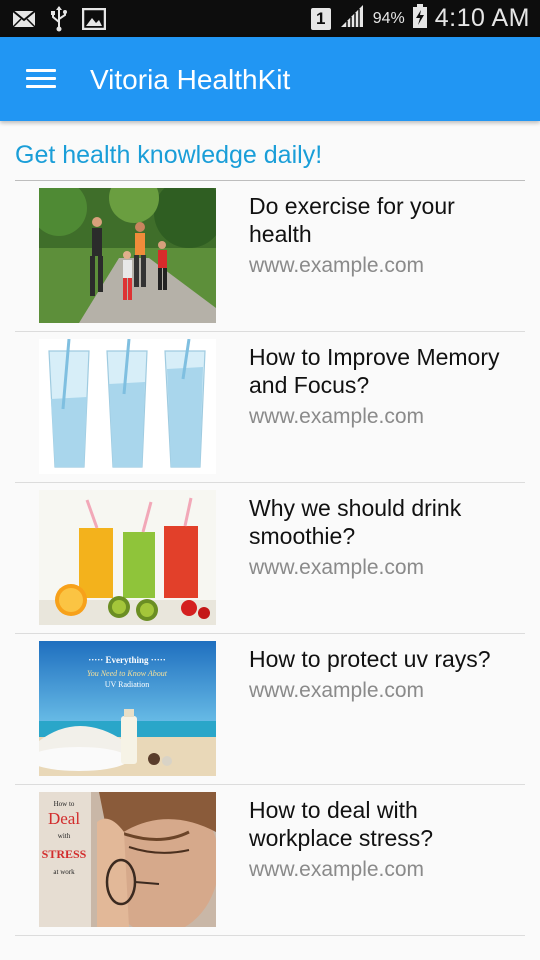  I want to click on status-bar: 1 94% 4:10 AM, so click(270, 18).